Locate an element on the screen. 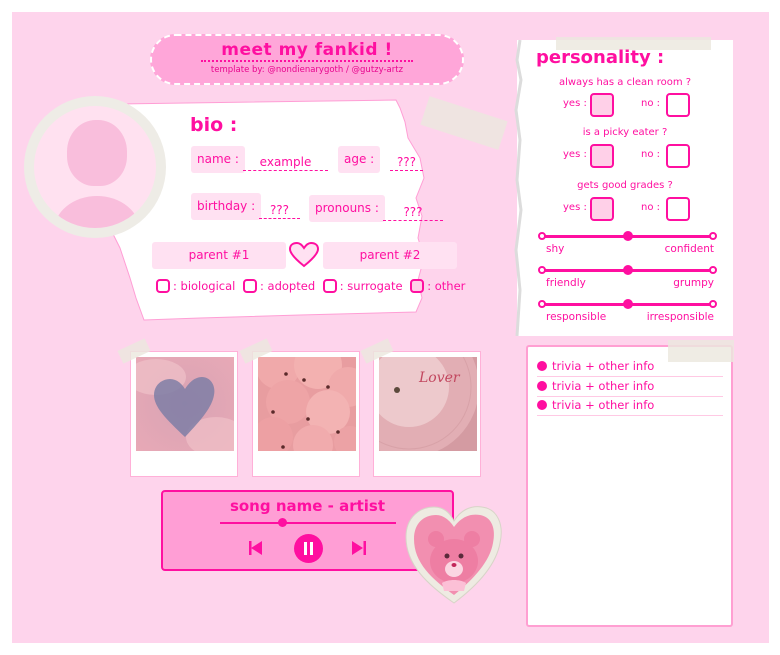  polaroid-3: Lover is located at coordinates (420, 407).